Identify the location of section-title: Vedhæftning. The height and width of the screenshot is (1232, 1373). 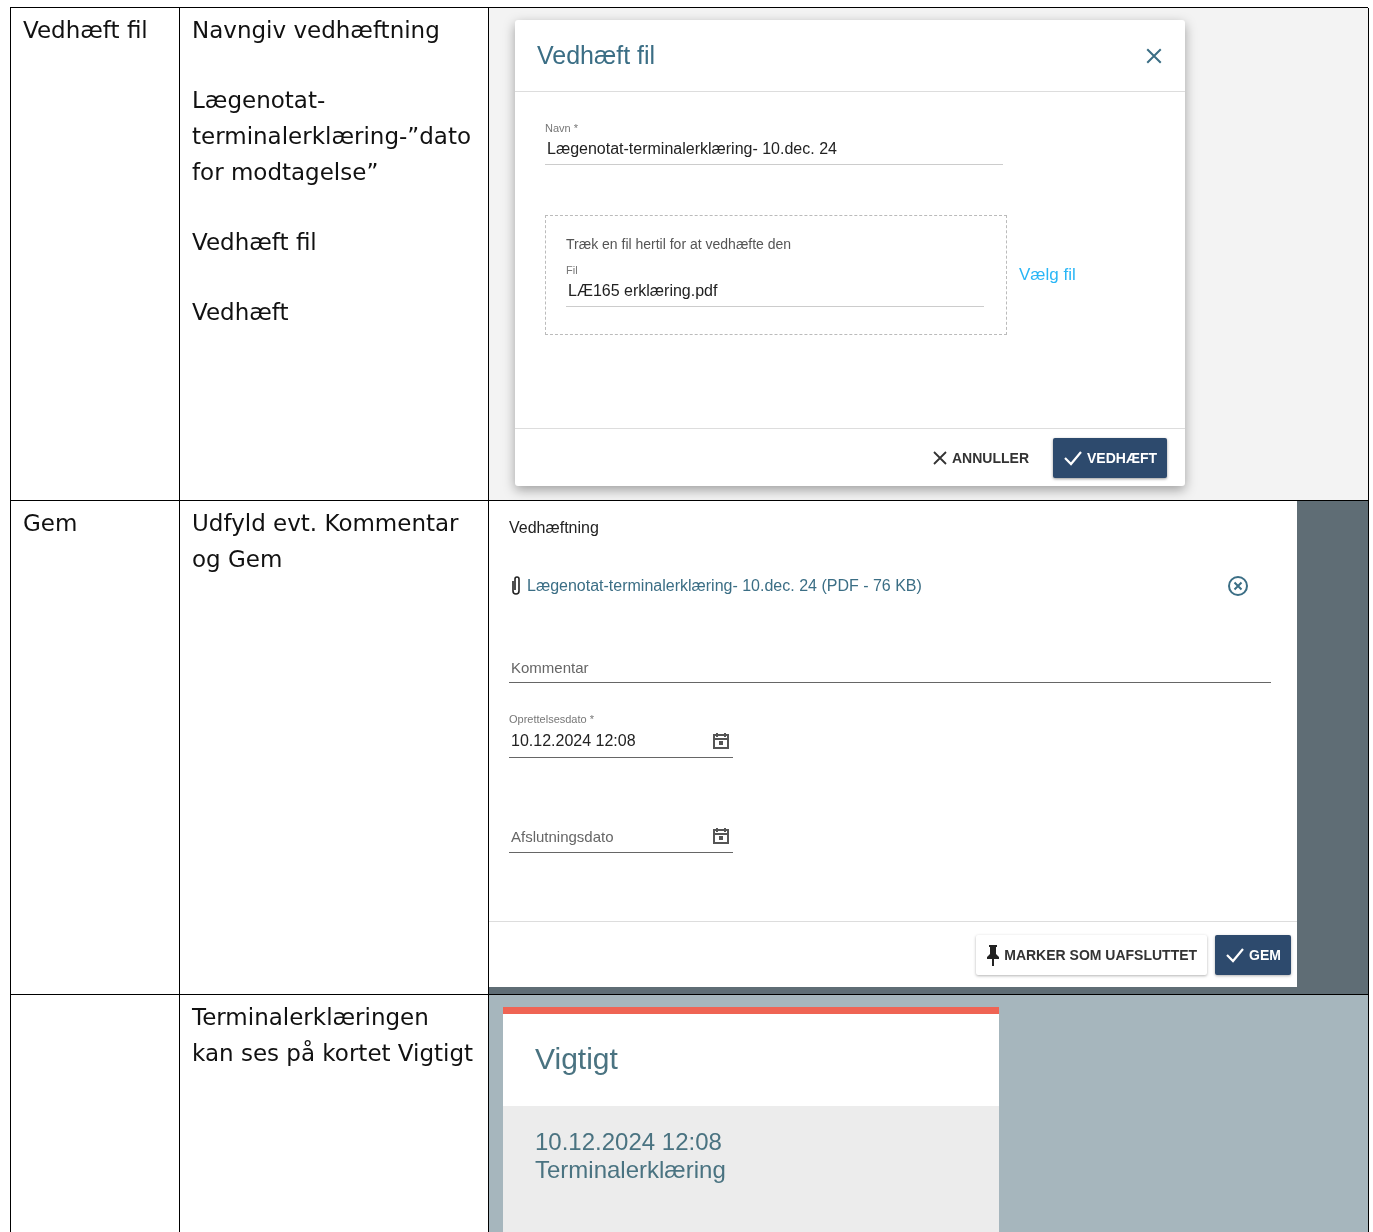
(554, 528).